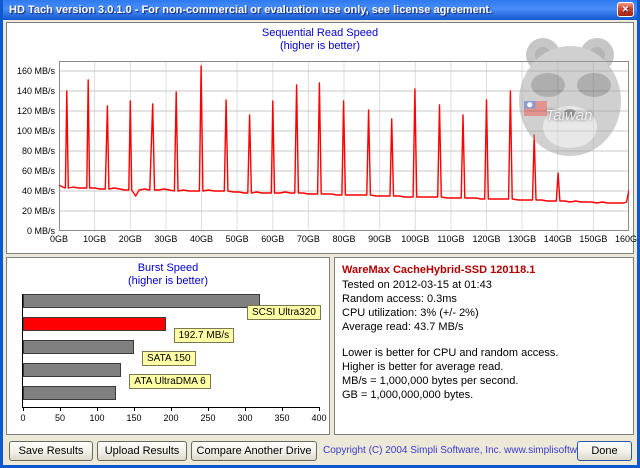 Image resolution: width=640 pixels, height=468 pixels. Describe the element at coordinates (415, 239) in the screenshot. I see `x-axis-tick-label: 100GB` at that location.